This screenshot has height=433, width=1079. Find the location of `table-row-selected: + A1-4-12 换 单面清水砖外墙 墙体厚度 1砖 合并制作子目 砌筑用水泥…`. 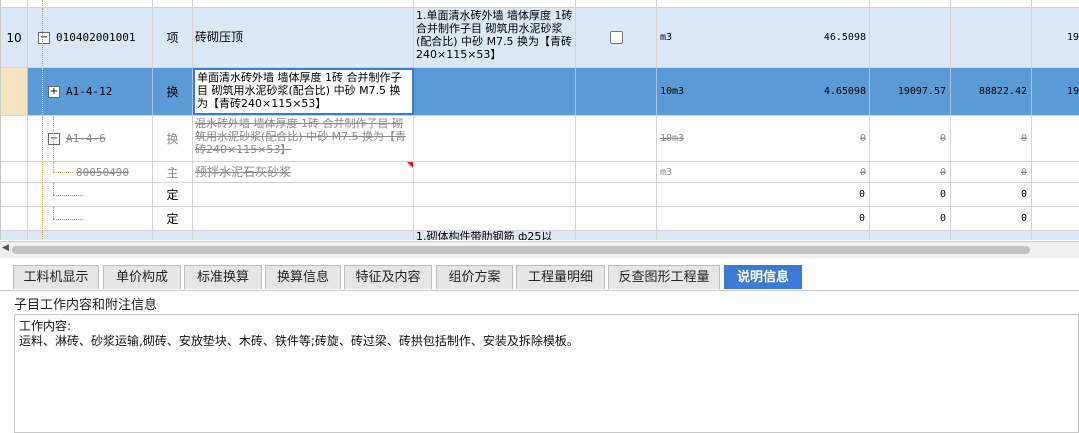

table-row-selected: + A1-4-12 换 单面清水砖外墙 墙体厚度 1砖 合并制作子目 砌筑用水泥… is located at coordinates (540, 92).